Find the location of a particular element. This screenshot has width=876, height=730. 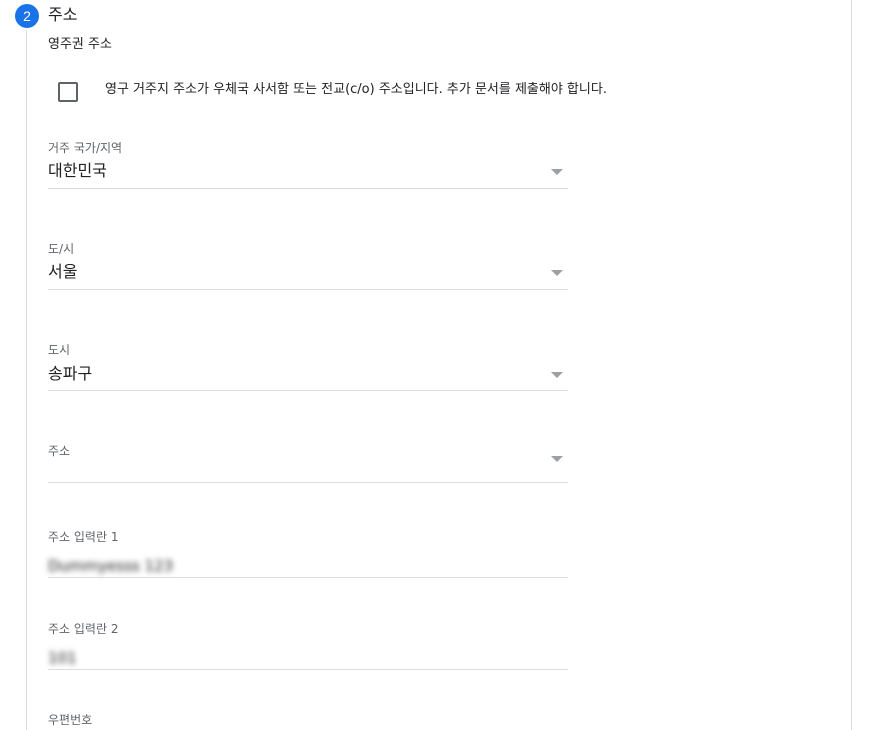

address-underline is located at coordinates (308, 482).